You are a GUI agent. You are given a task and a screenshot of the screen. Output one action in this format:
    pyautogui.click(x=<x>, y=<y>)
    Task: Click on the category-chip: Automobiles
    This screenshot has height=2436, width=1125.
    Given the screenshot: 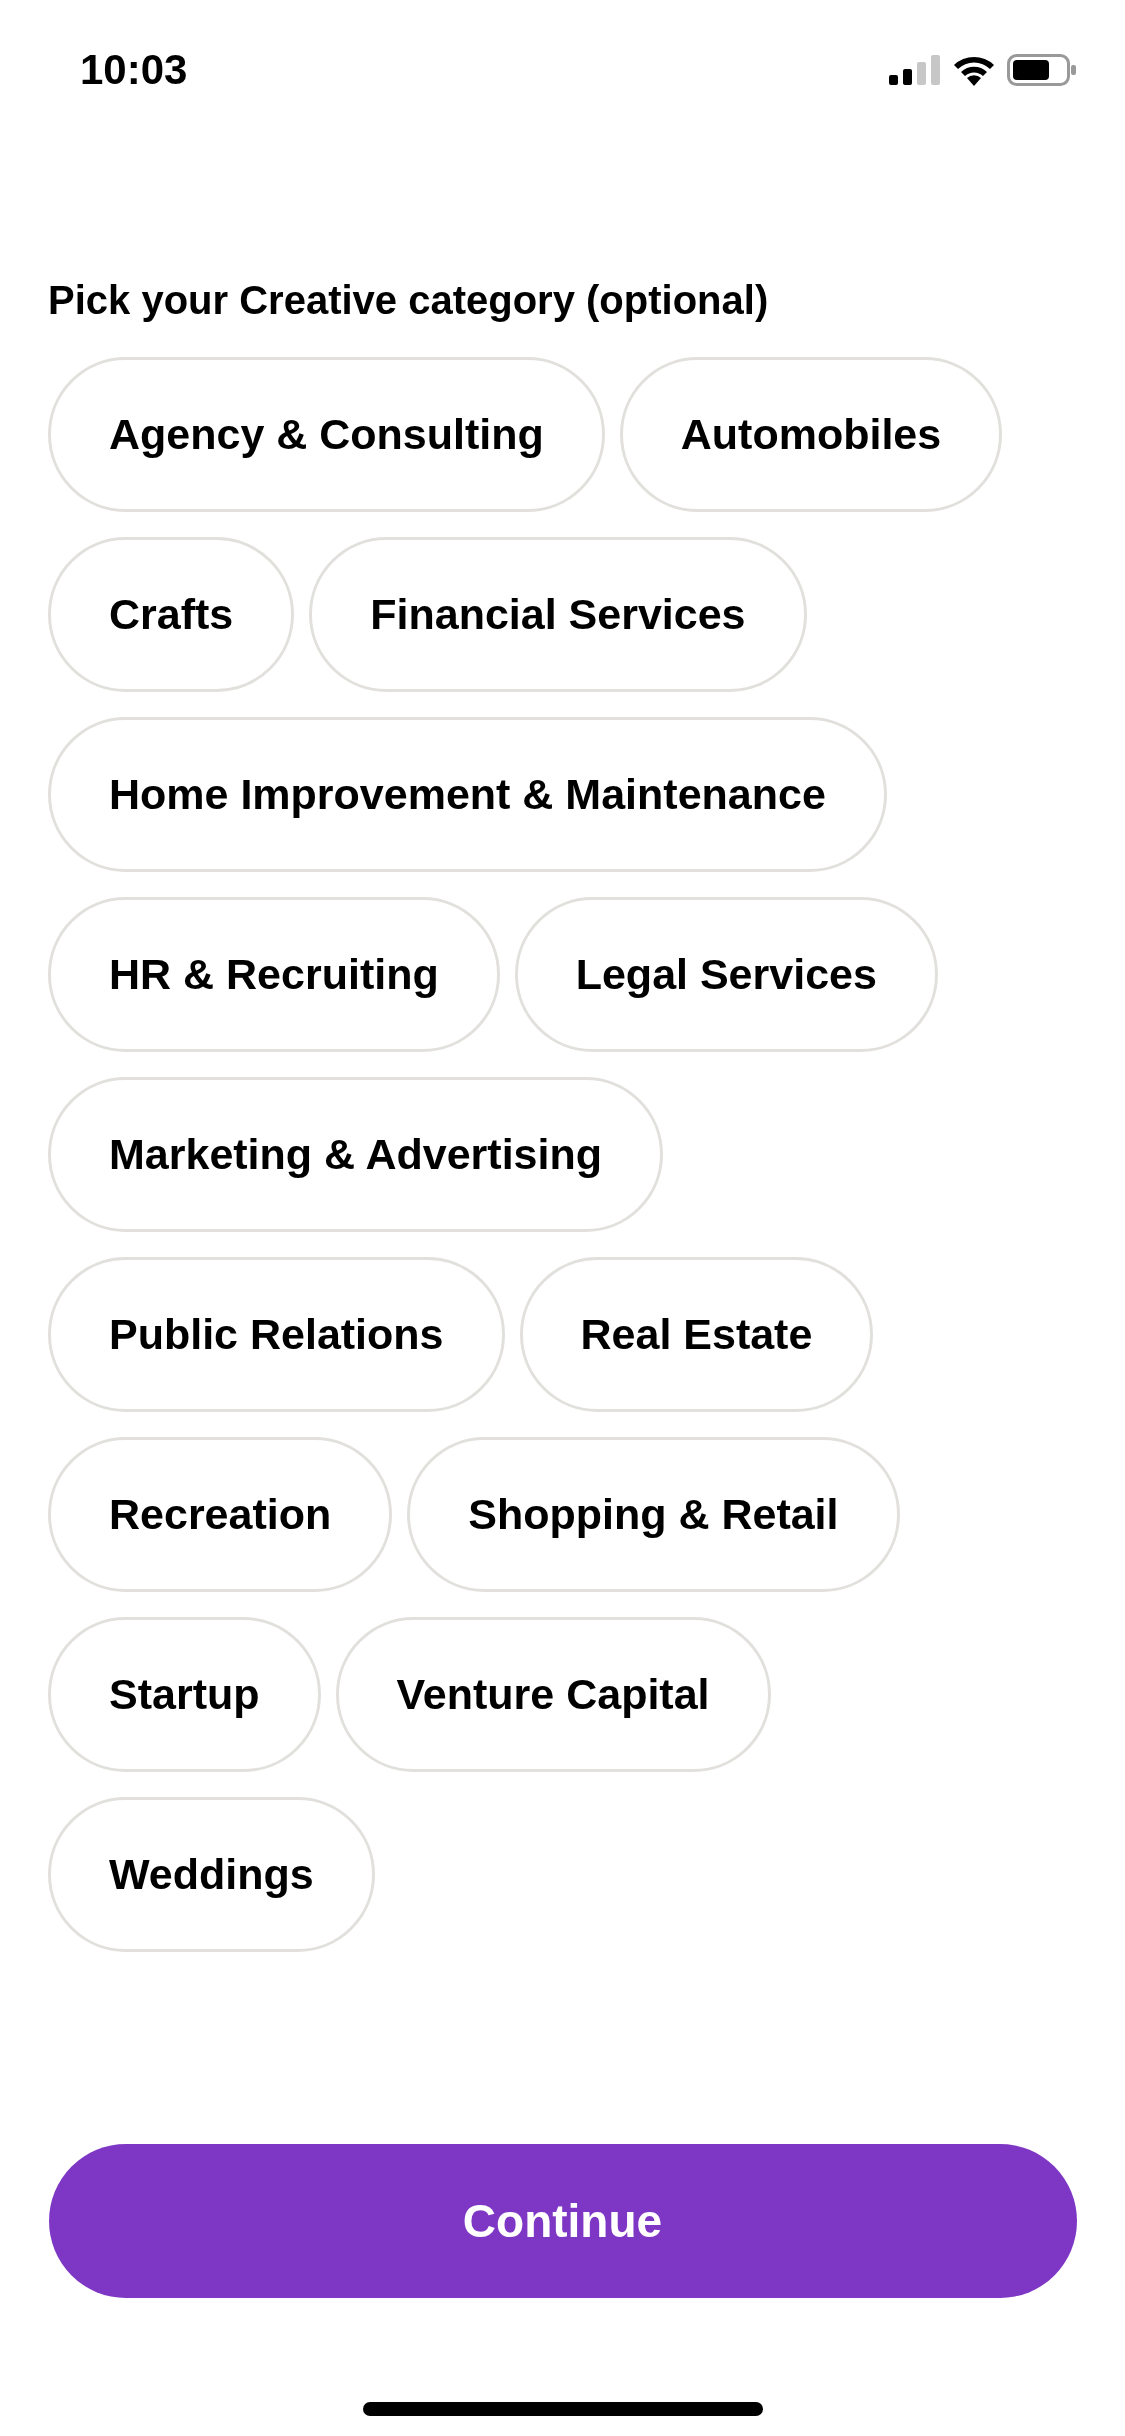 What is the action you would take?
    pyautogui.click(x=811, y=434)
    